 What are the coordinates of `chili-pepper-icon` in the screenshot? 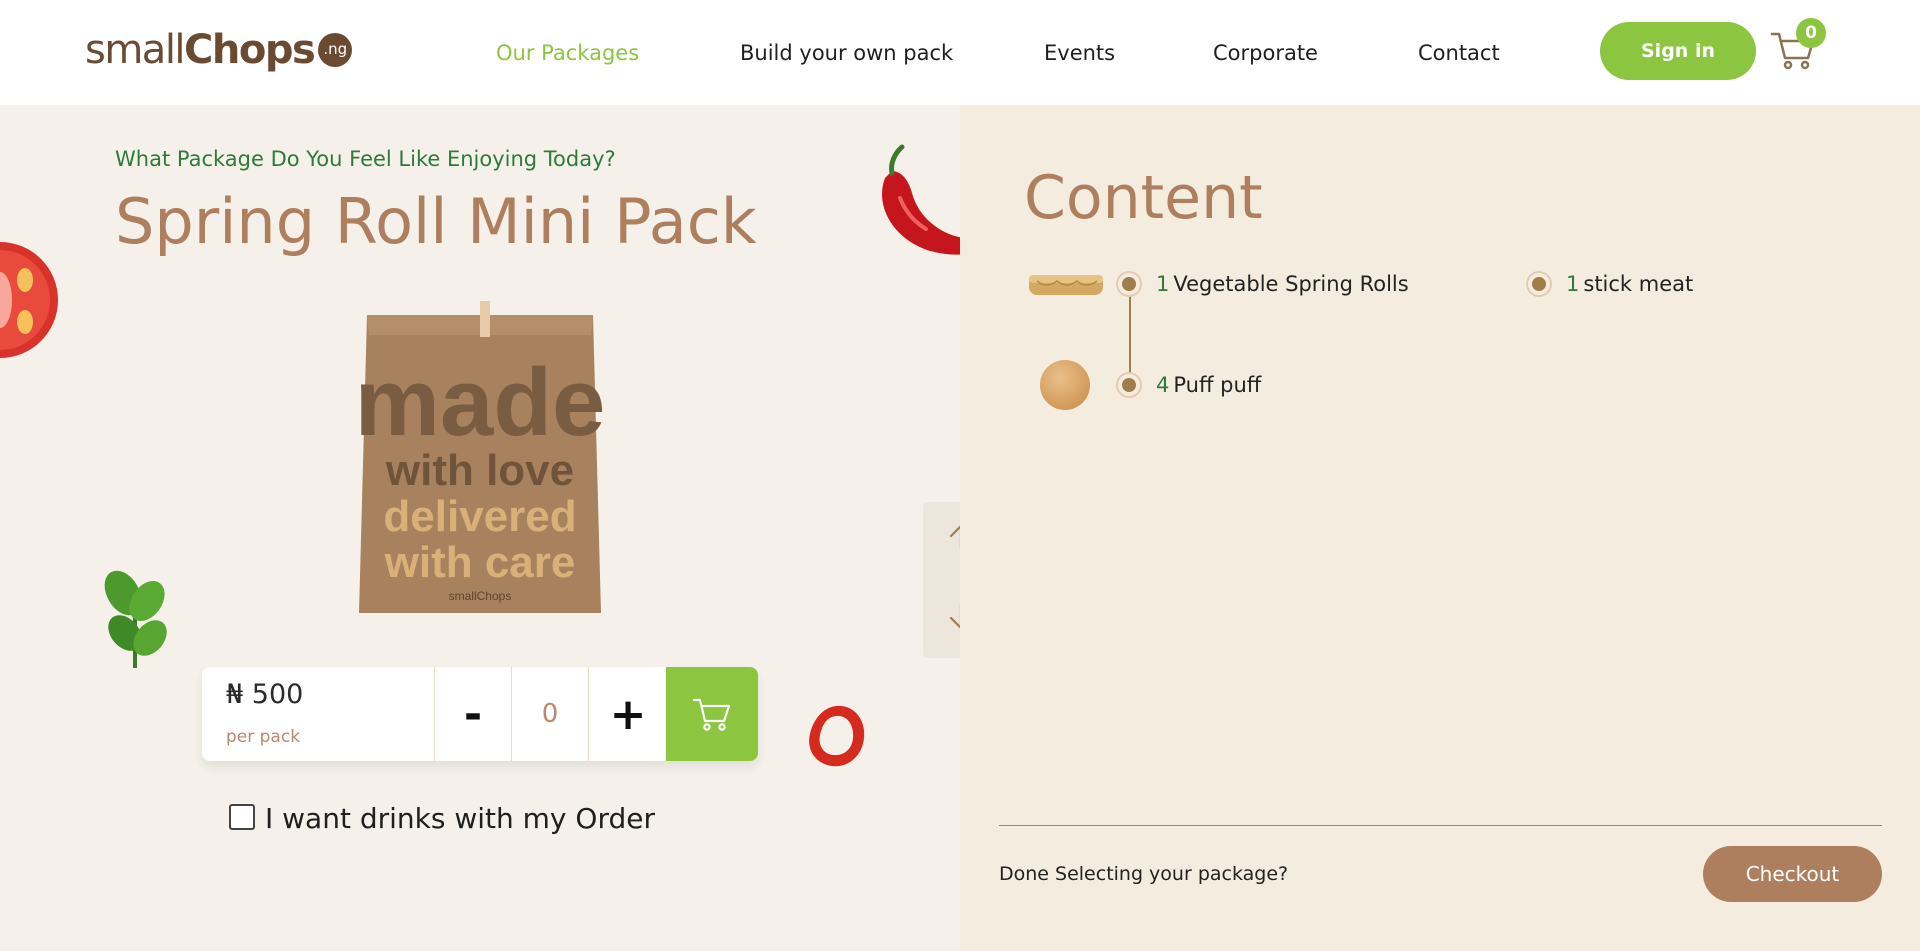 It's located at (921, 199).